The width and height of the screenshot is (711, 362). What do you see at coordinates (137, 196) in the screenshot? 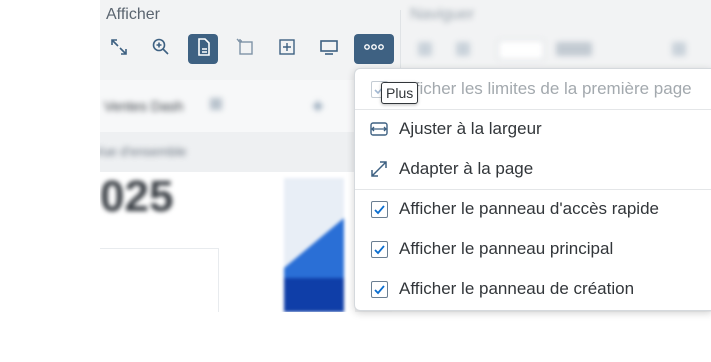
I see `kpi-value: 025` at bounding box center [137, 196].